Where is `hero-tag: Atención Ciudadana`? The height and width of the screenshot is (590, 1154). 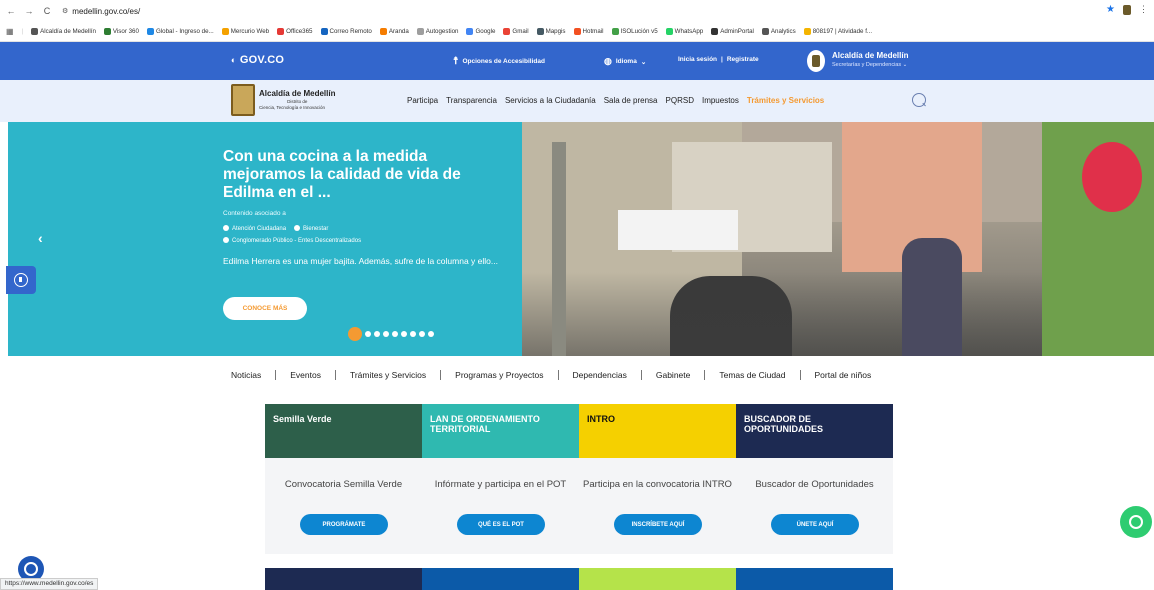
hero-tag: Atención Ciudadana is located at coordinates (255, 228).